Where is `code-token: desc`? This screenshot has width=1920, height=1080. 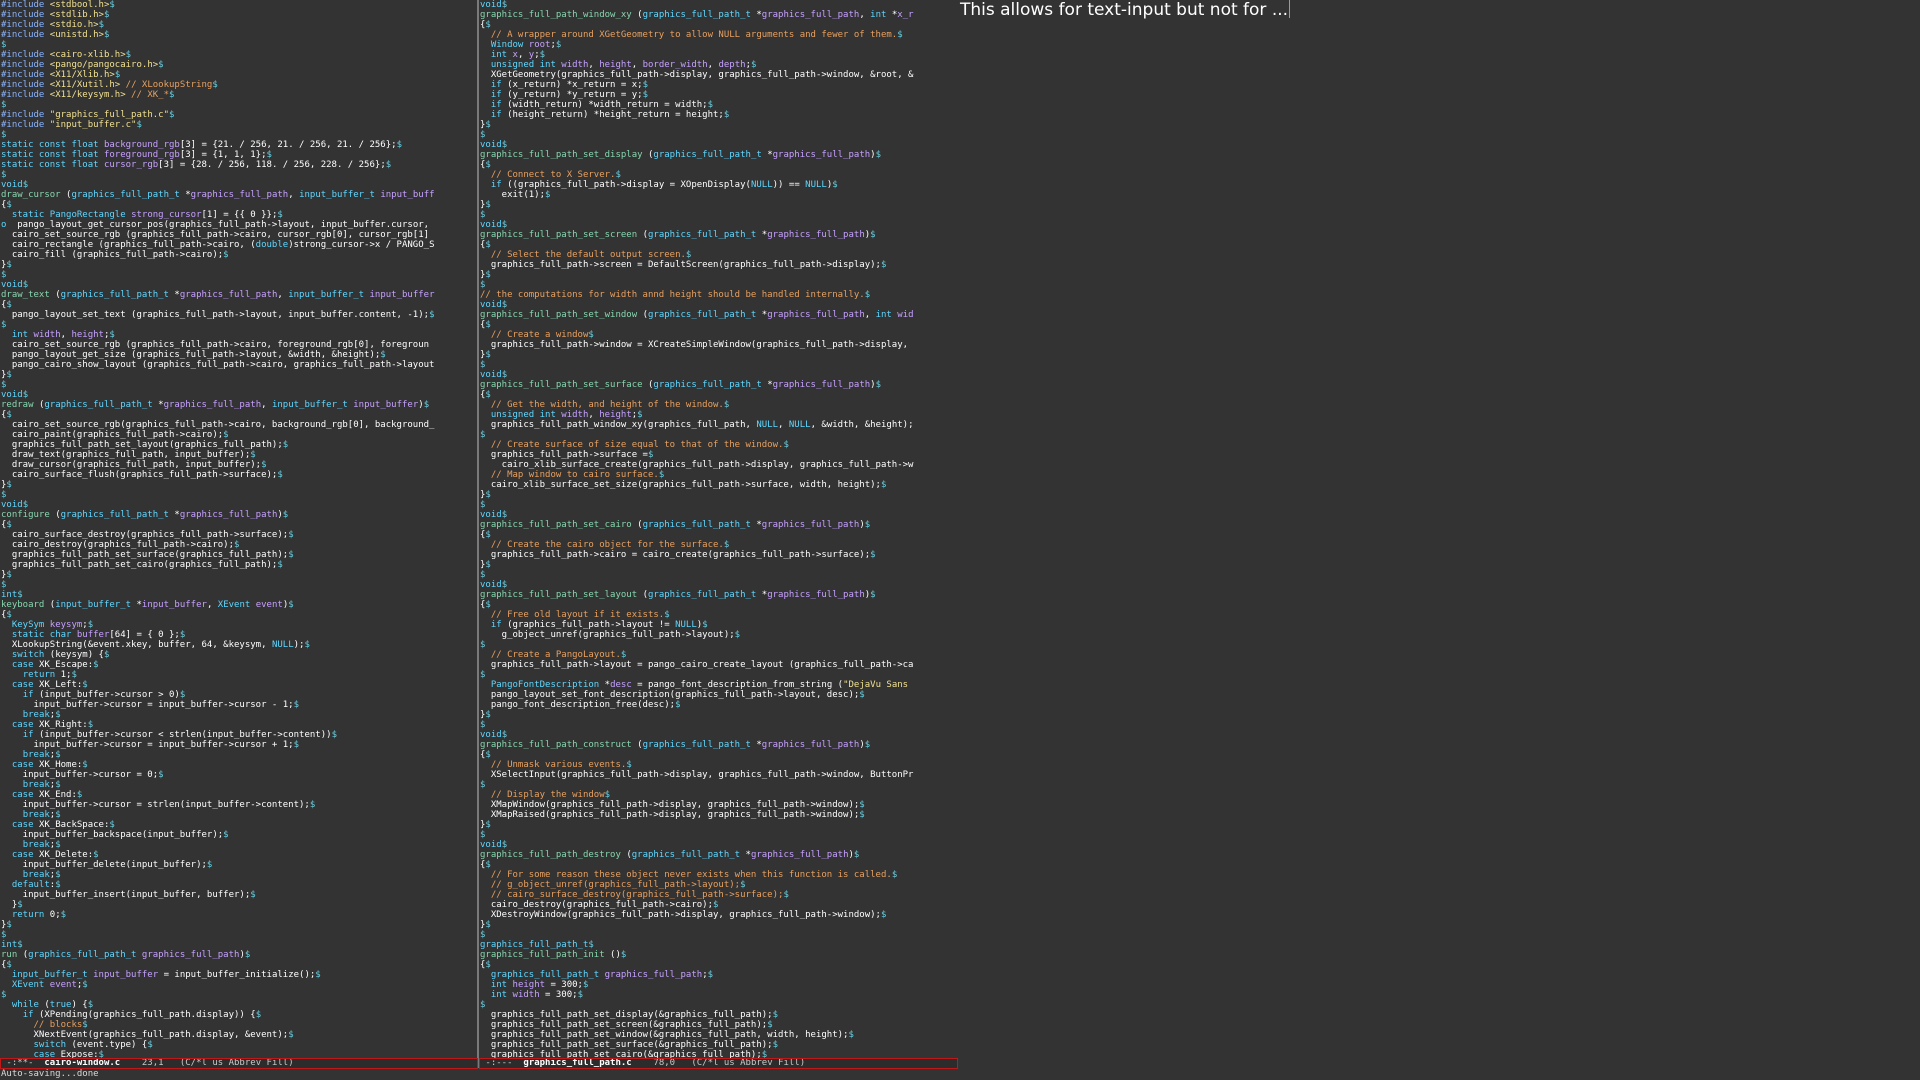 code-token: desc is located at coordinates (621, 685).